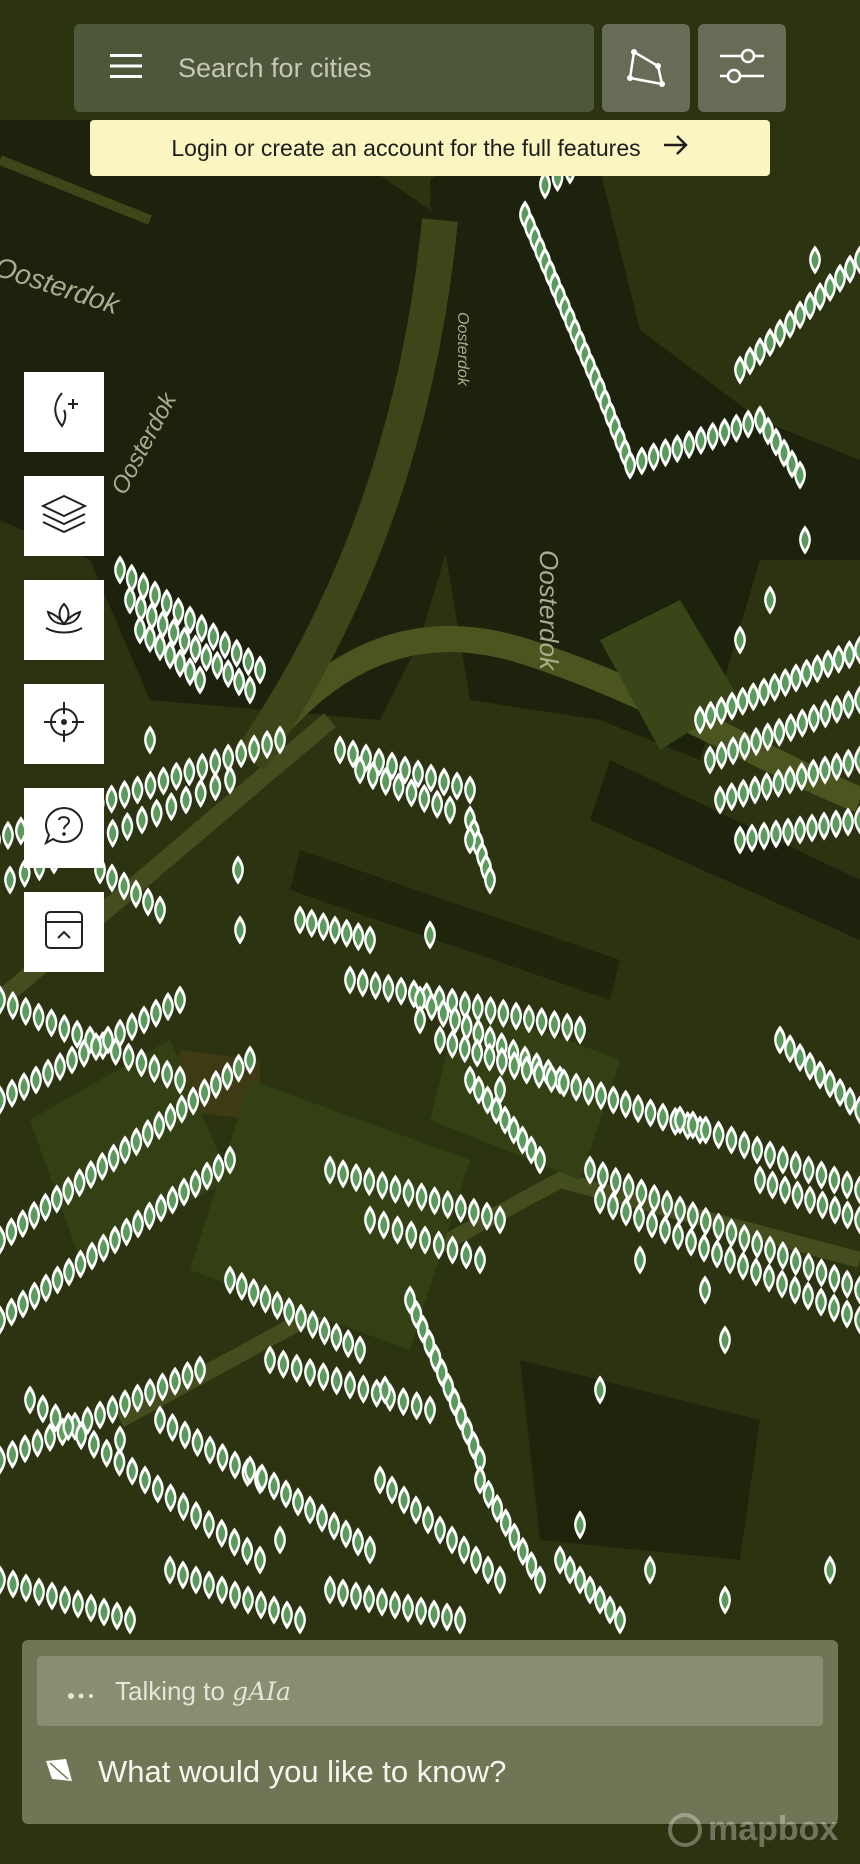  I want to click on panel-expand-icon, so click(64, 932).